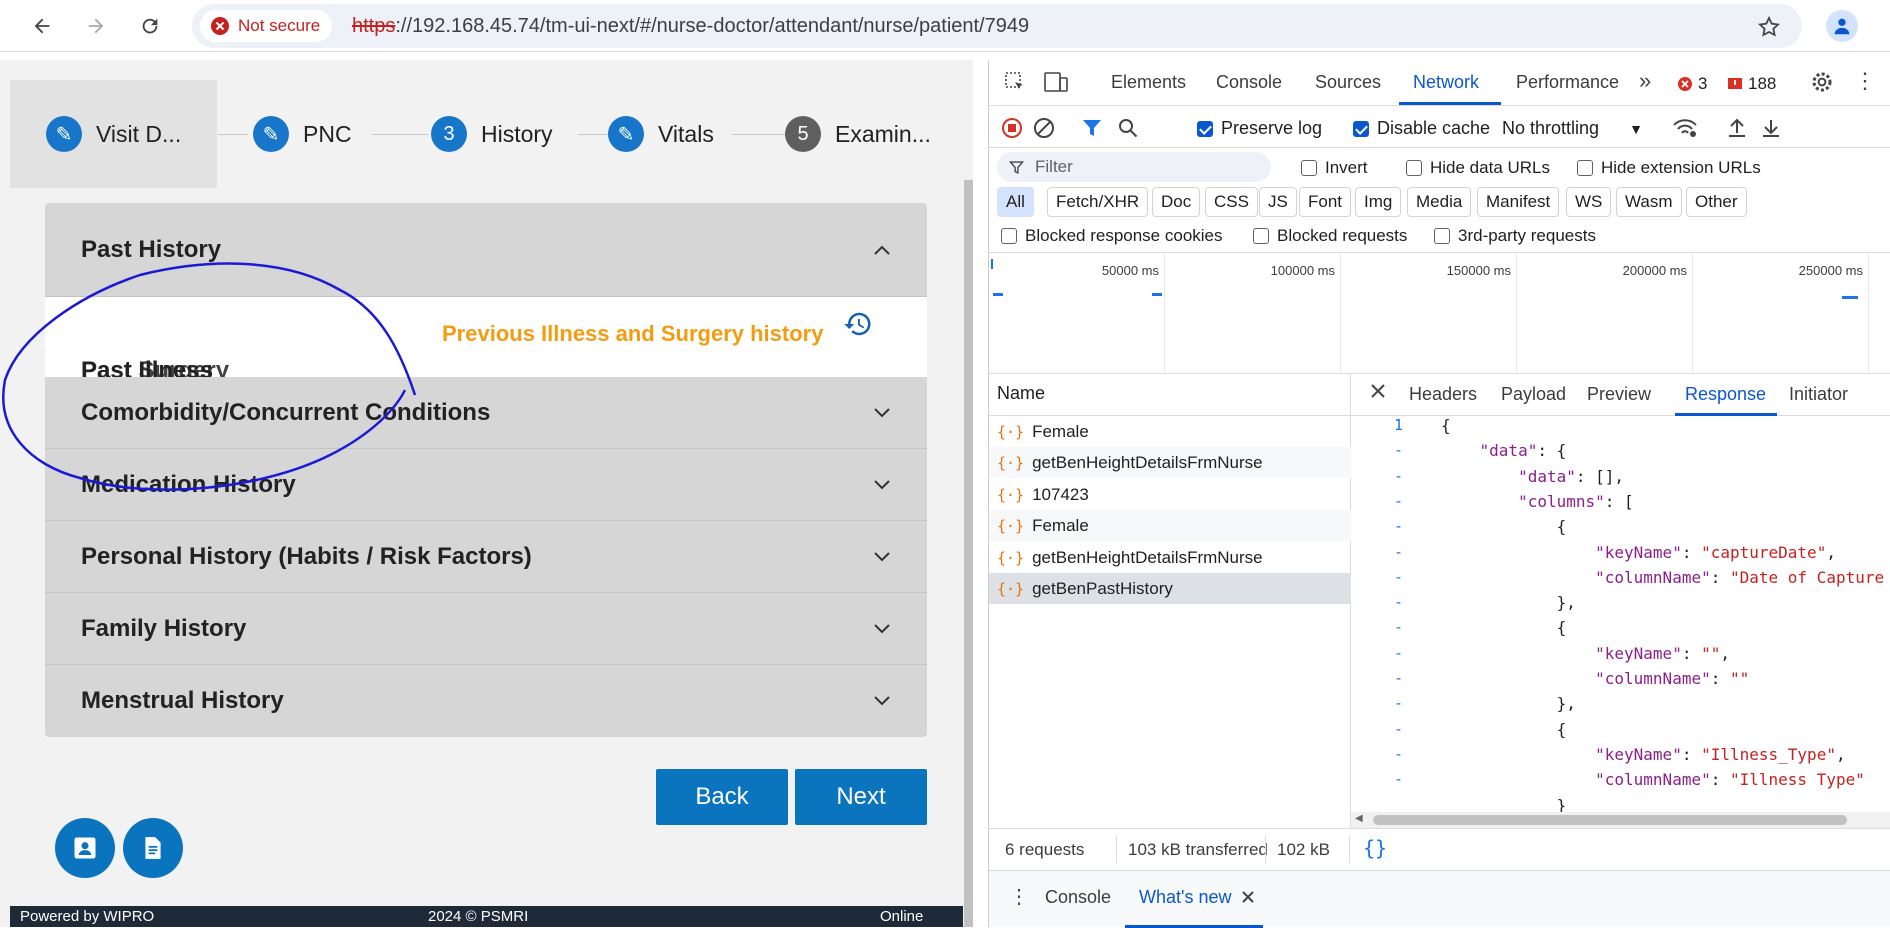 This screenshot has width=1890, height=928. I want to click on name-column-header: Name, so click(1170, 395).